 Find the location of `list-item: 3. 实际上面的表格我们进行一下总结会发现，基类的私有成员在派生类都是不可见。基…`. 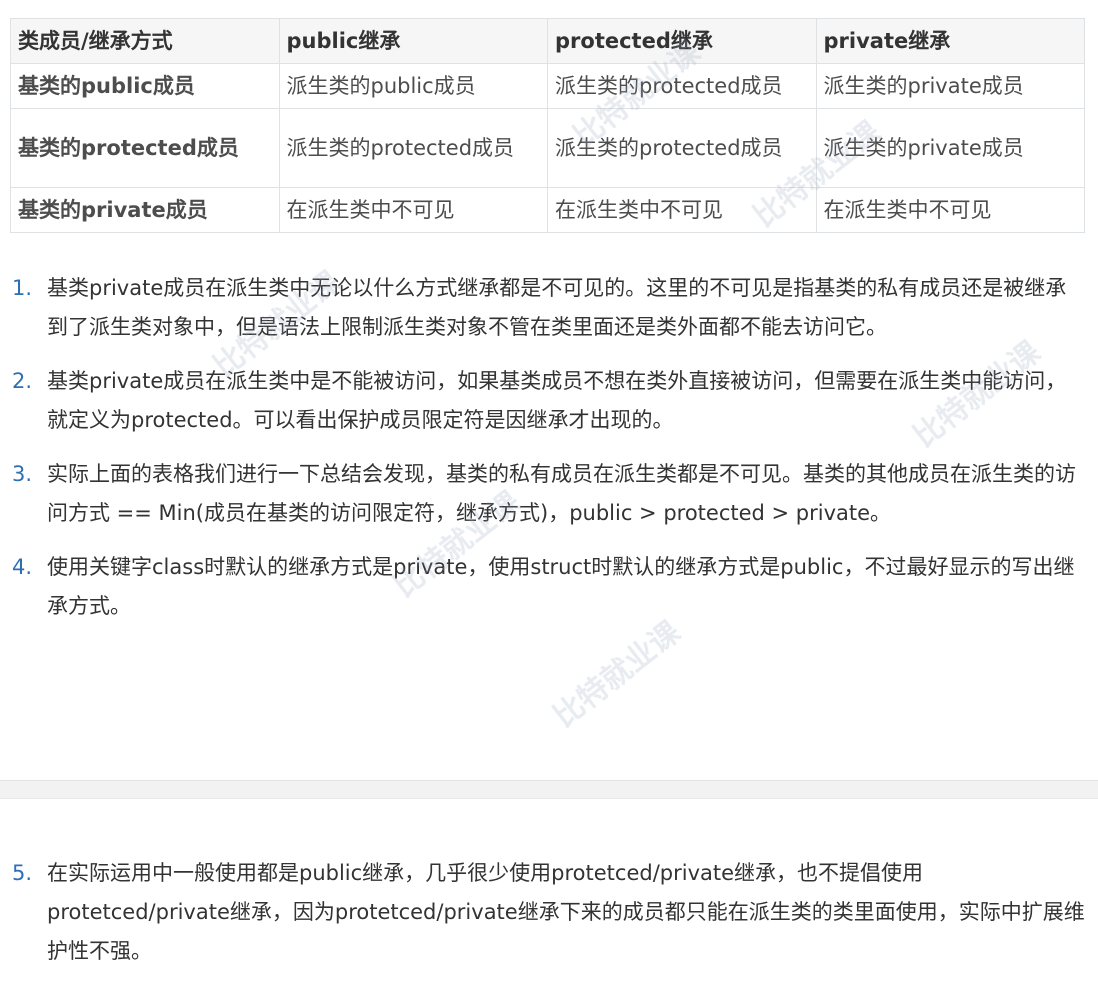

list-item: 3. 实际上面的表格我们进行一下总结会发现，基类的私有成员在派生类都是不可见。基… is located at coordinates (549, 494).